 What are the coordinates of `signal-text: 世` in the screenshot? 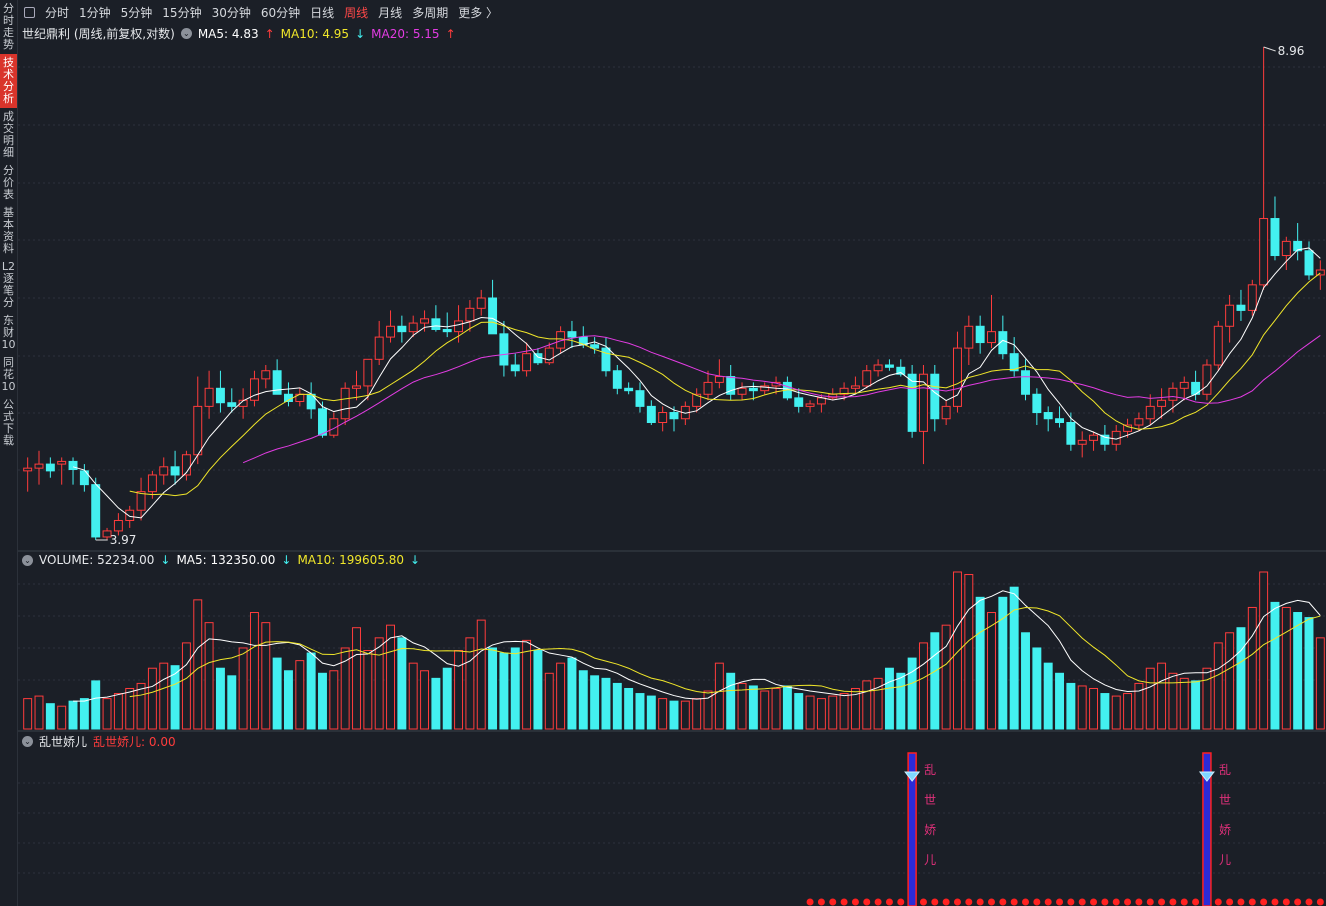 It's located at (930, 800).